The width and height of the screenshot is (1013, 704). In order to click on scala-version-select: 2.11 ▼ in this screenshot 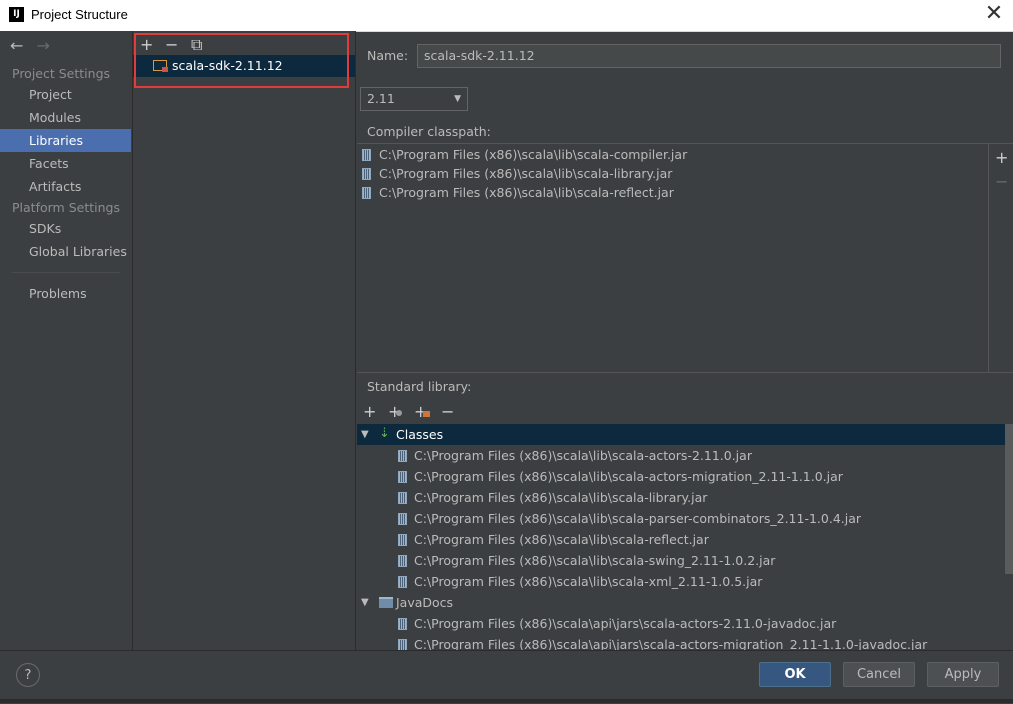, I will do `click(414, 99)`.